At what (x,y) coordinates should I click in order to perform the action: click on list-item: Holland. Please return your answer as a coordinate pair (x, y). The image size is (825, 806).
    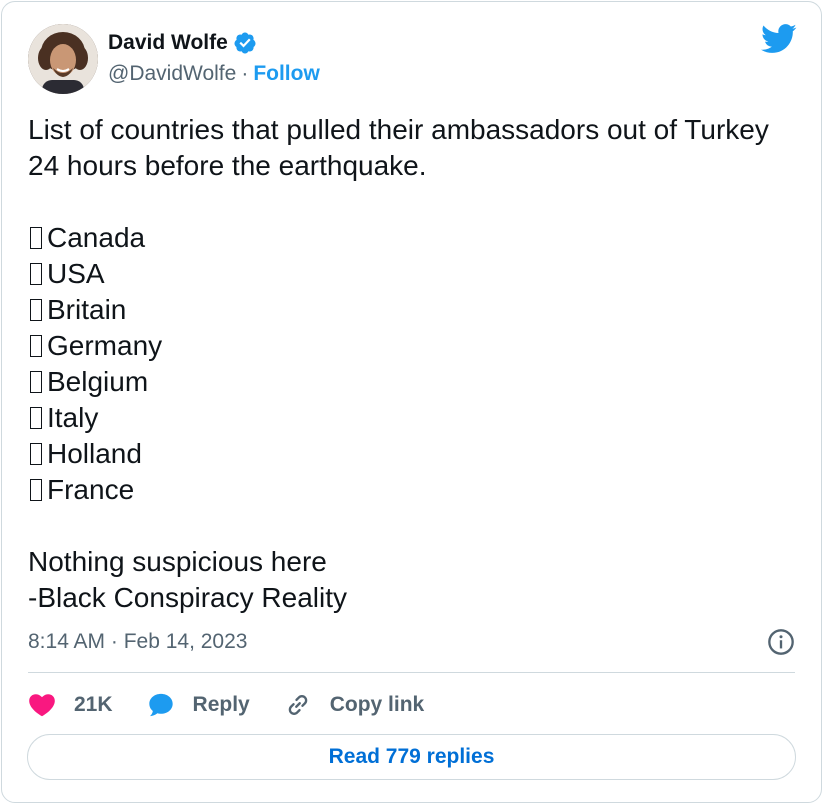
    Looking at the image, I should click on (413, 454).